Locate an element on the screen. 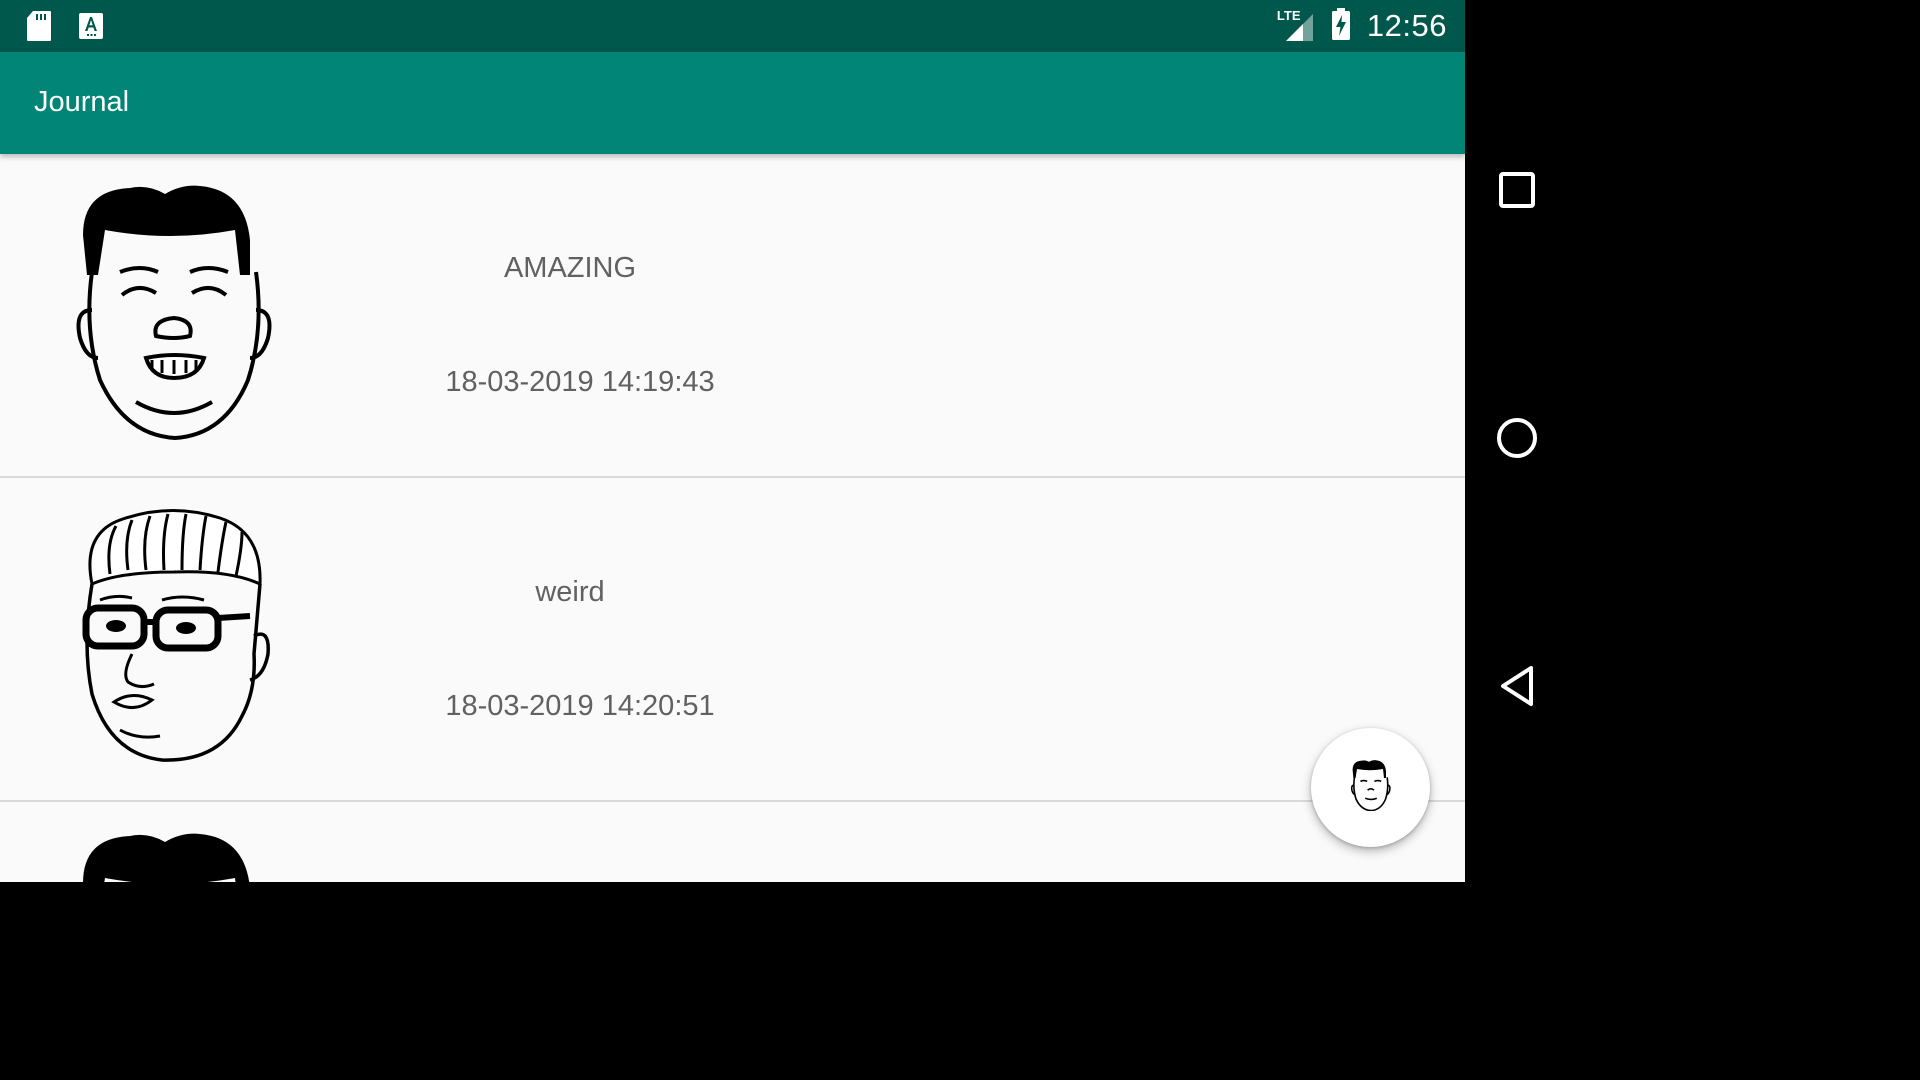 Image resolution: width=1920 pixels, height=1080 pixels. recents-icon is located at coordinates (1517, 192).